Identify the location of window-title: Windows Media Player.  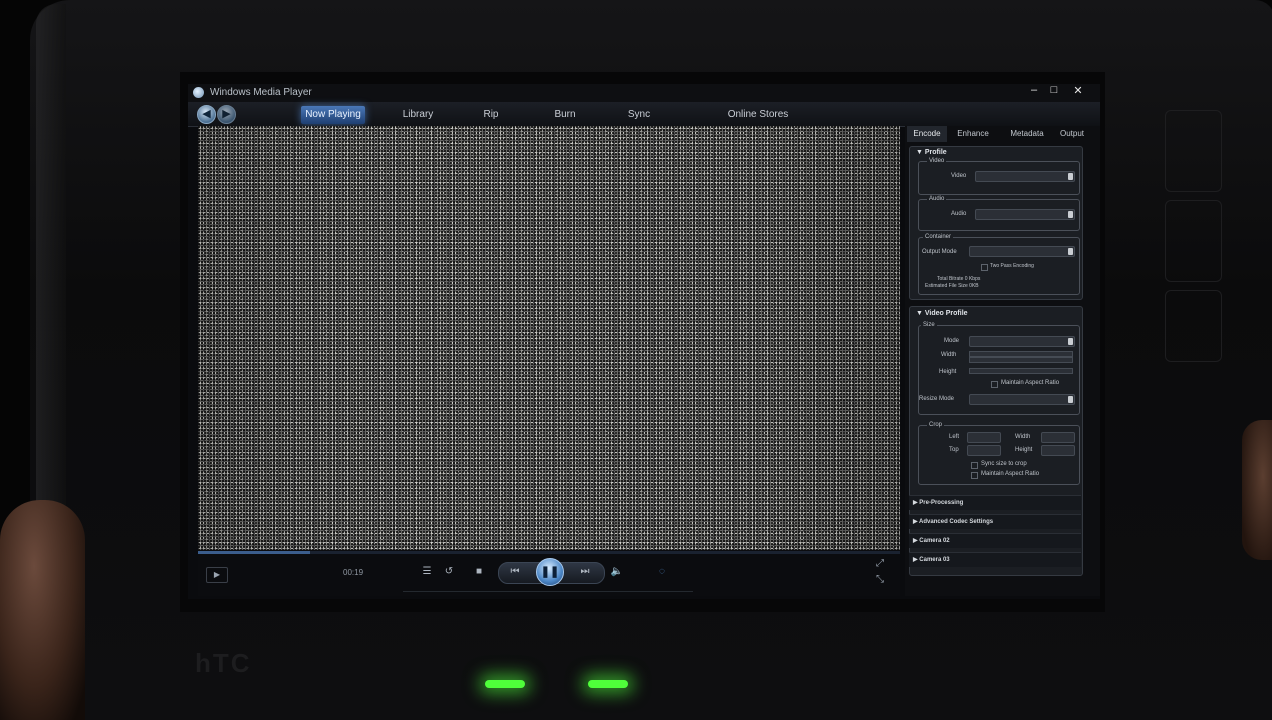
(261, 92).